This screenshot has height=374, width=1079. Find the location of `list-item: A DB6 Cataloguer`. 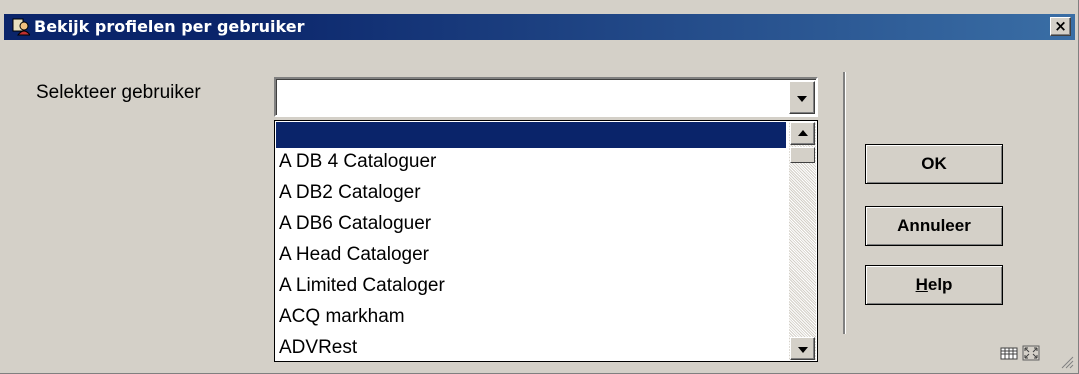

list-item: A DB6 Cataloguer is located at coordinates (531, 224).